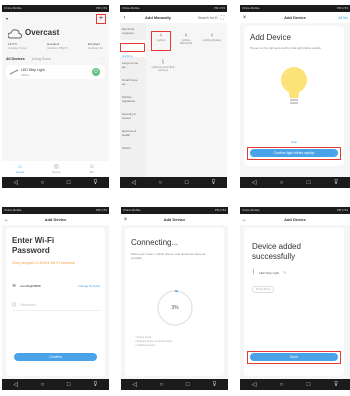 Image resolution: width=350 pixels, height=396 pixels. I want to click on edit-icon: ✎, so click(284, 272).